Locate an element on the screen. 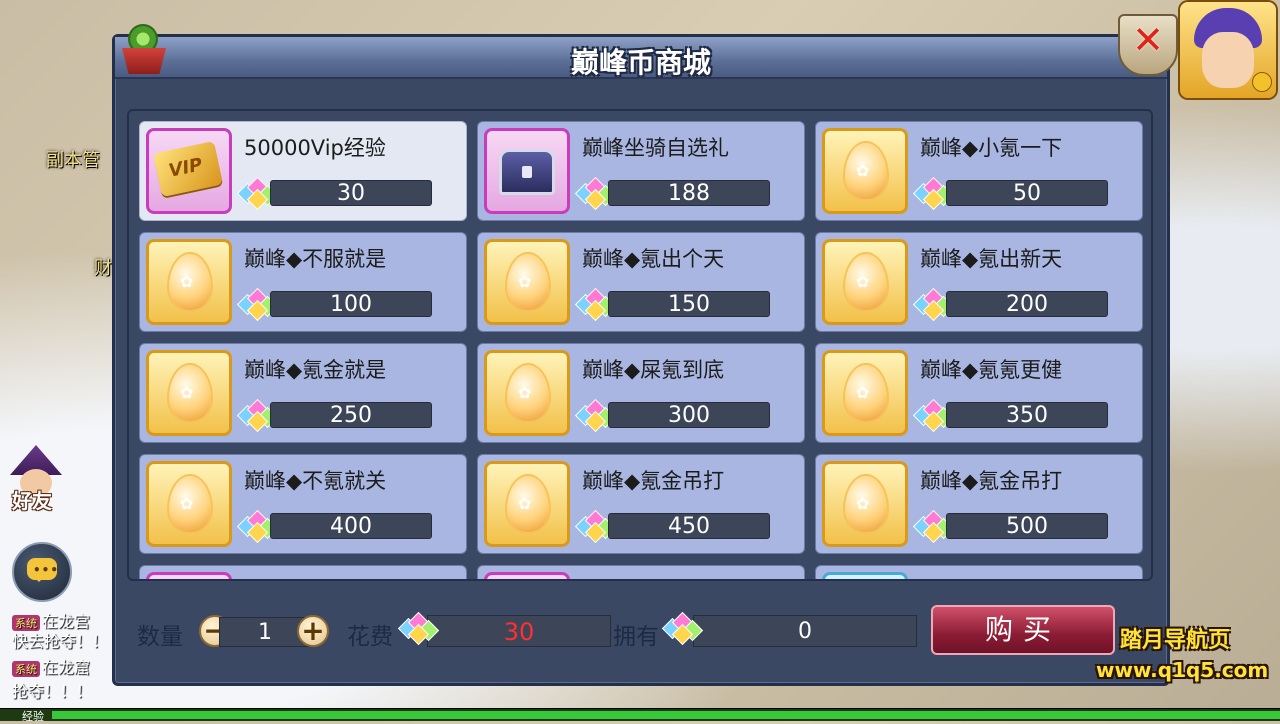  item-icon-frame: VIP is located at coordinates (189, 171).